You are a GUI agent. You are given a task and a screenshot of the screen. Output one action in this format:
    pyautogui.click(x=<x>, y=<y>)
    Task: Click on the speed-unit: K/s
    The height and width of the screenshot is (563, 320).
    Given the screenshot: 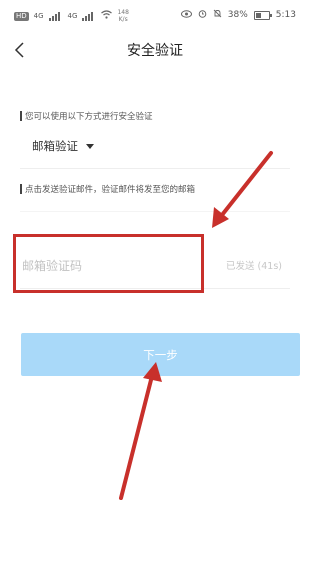 What is the action you would take?
    pyautogui.click(x=123, y=19)
    